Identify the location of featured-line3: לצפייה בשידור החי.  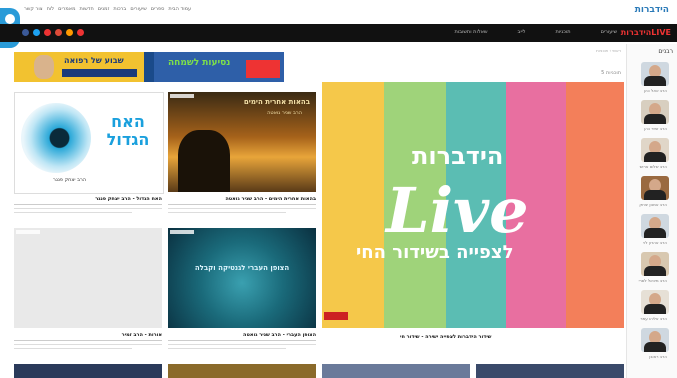
(435, 252).